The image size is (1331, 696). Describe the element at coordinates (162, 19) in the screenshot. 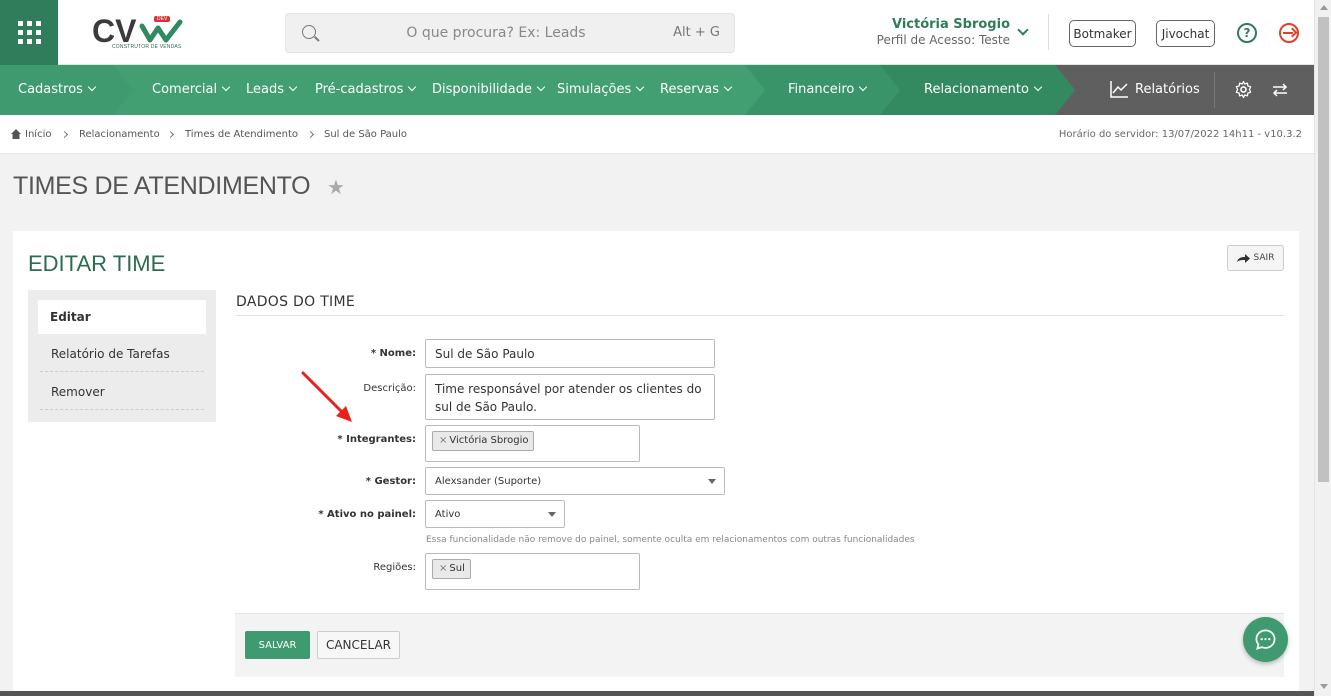

I see `logo-dev-badge: DEV` at that location.